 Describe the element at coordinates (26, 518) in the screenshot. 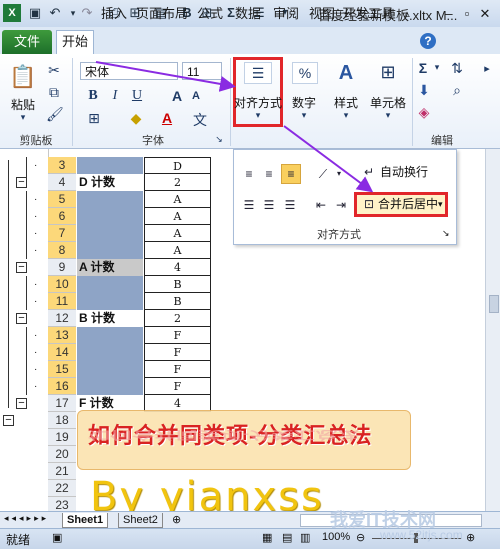

I see `sheet-nav-icons: ◂◂◂▸▸▸` at that location.